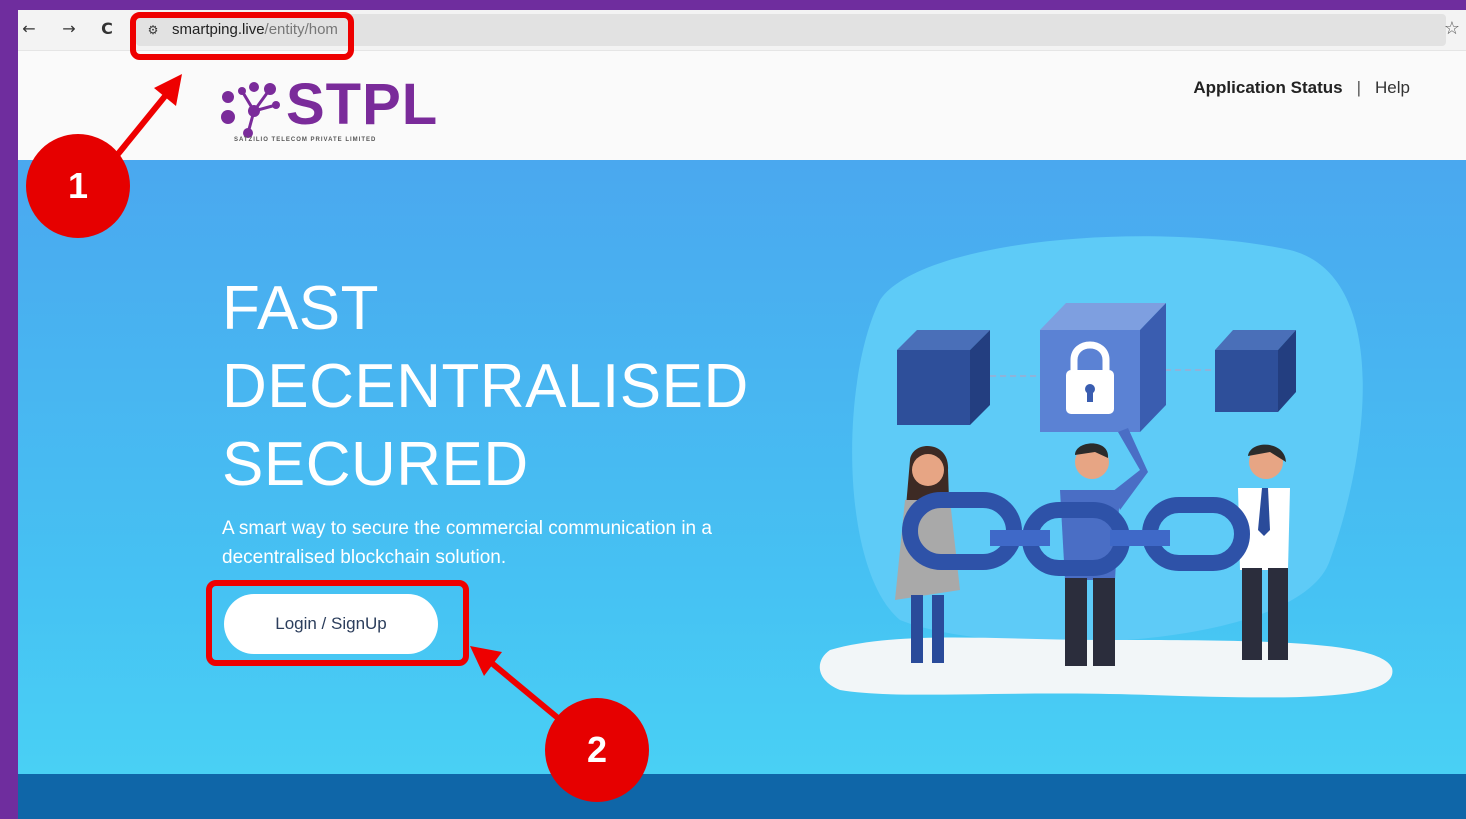 The height and width of the screenshot is (819, 1466). I want to click on callout-box-login, so click(337, 623).